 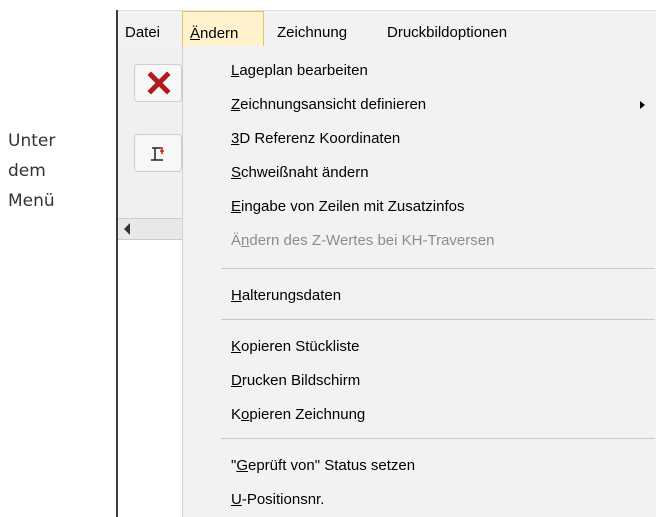 I want to click on accel-key: S, so click(x=236, y=172).